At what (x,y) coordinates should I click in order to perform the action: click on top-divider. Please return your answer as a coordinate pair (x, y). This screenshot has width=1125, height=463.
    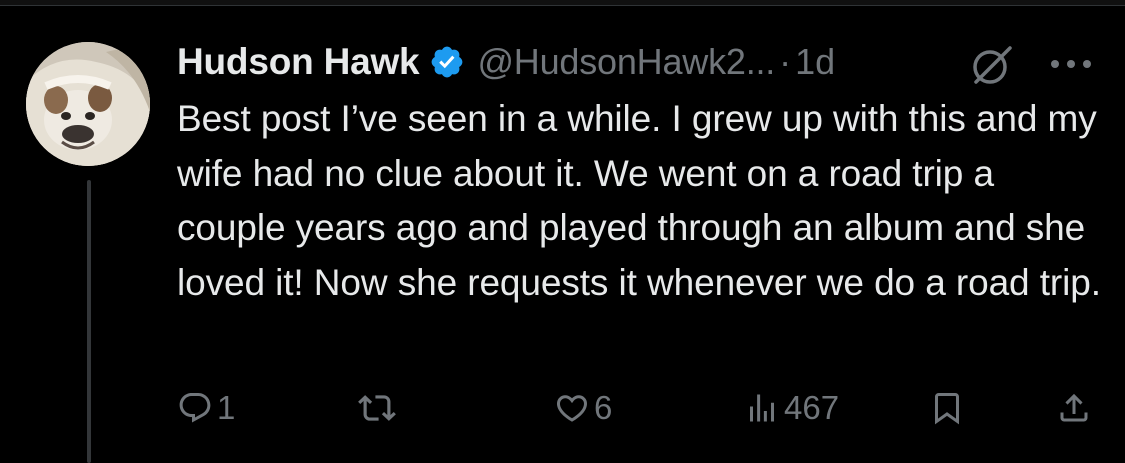
    Looking at the image, I should click on (562, 3).